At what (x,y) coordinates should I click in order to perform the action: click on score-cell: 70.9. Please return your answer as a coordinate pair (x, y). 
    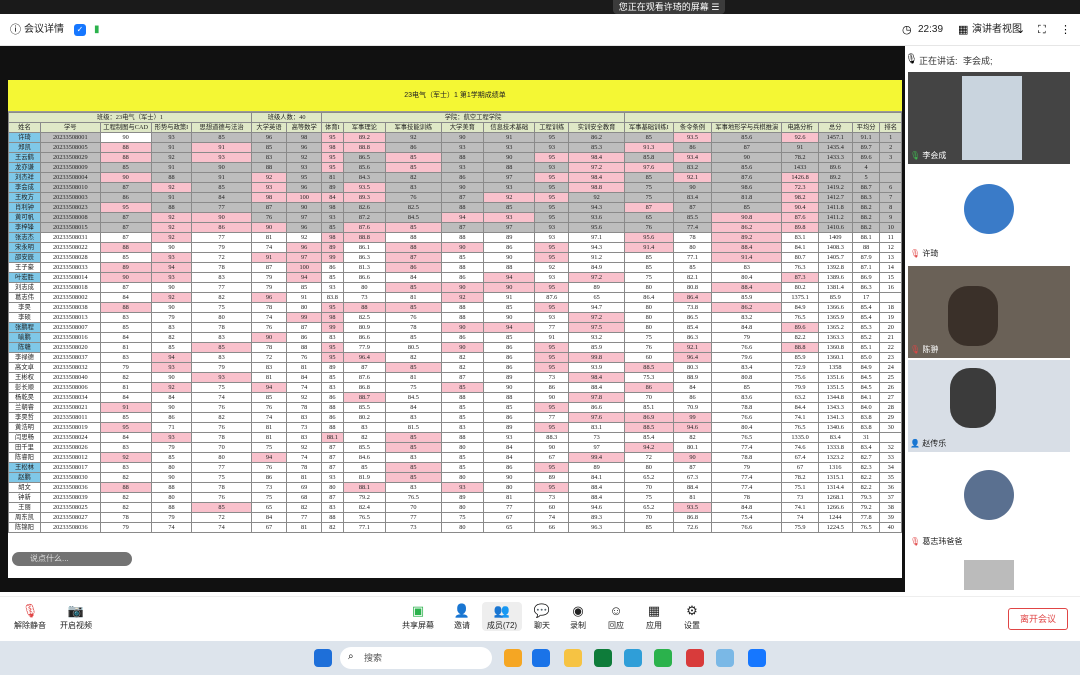
    Looking at the image, I should click on (692, 407).